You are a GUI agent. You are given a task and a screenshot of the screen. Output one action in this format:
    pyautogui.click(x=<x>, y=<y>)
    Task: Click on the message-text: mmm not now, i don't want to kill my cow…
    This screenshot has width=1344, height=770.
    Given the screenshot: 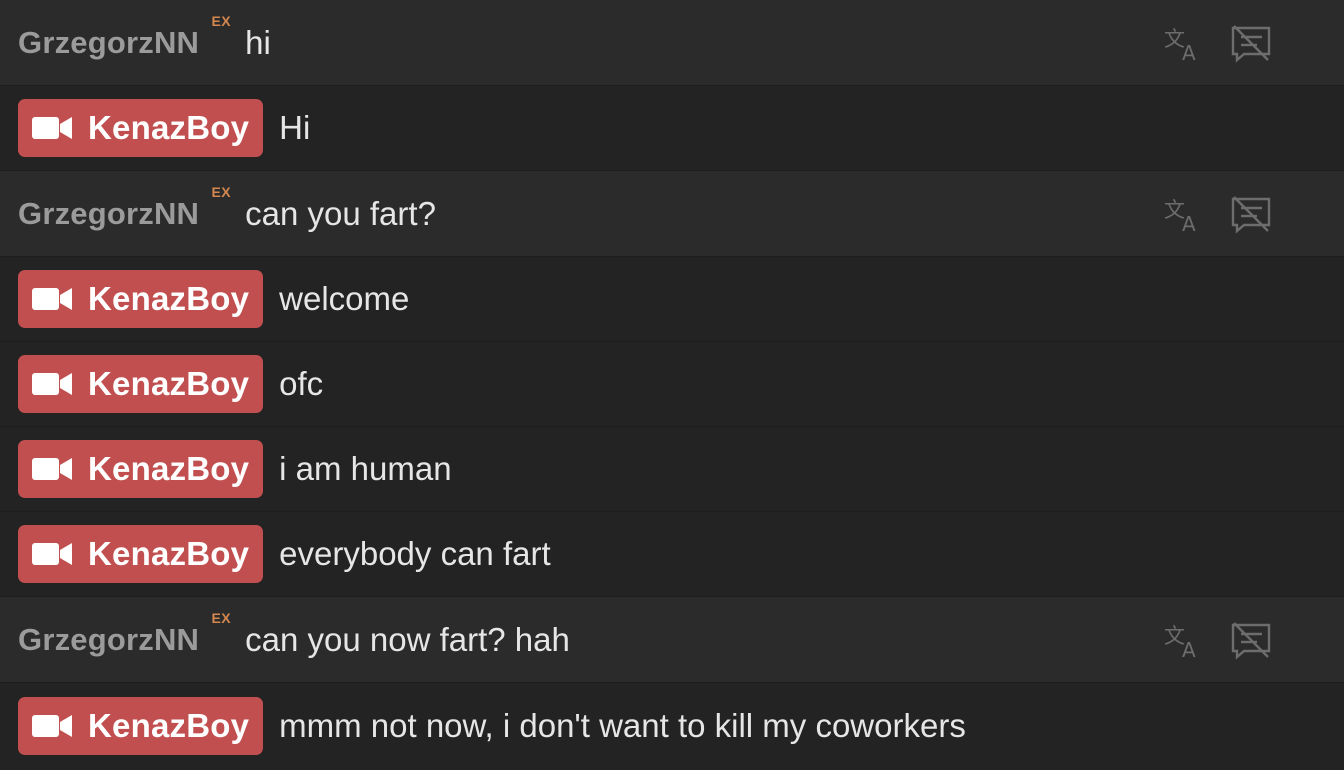 What is the action you would take?
    pyautogui.click(x=622, y=725)
    